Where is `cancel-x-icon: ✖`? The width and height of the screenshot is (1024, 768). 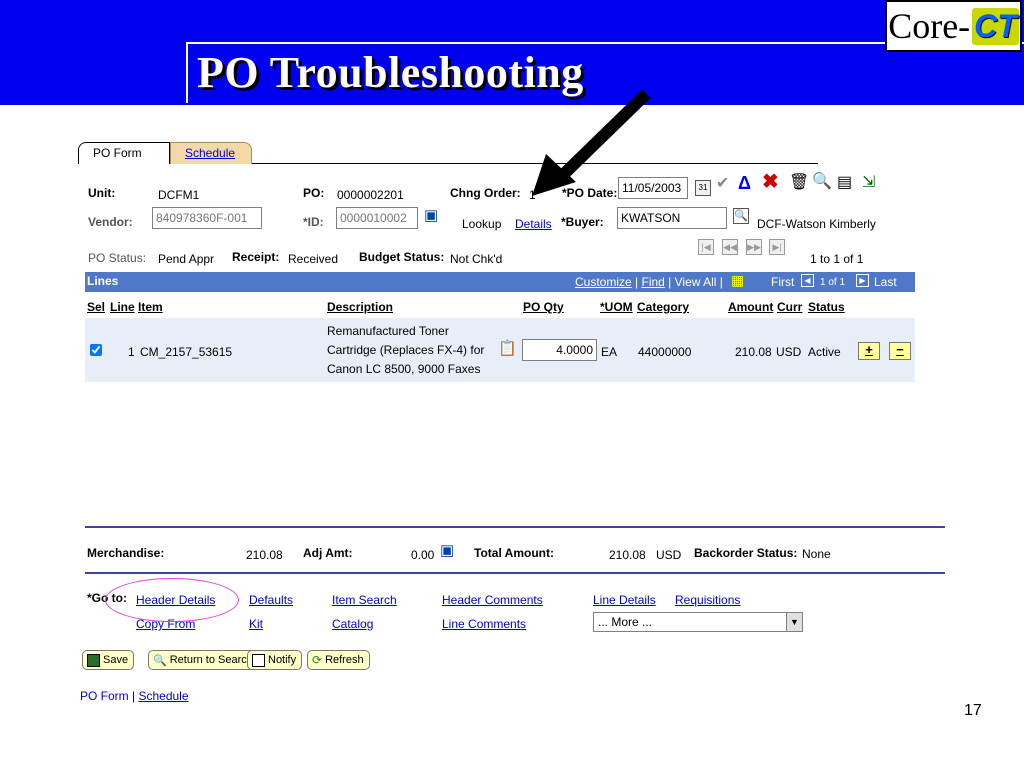 cancel-x-icon: ✖ is located at coordinates (770, 182).